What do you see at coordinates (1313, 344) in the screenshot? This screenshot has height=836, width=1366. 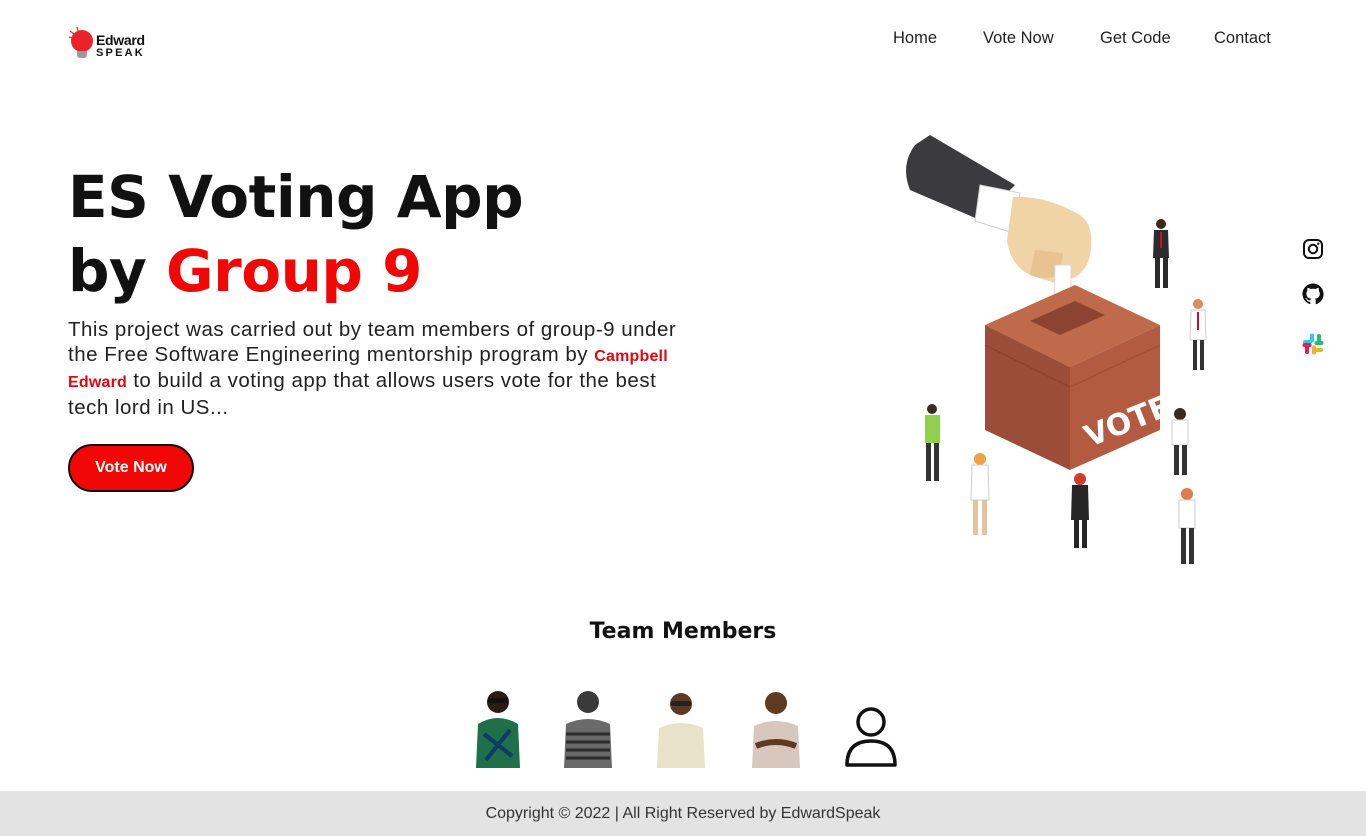 I see `slack-icon` at bounding box center [1313, 344].